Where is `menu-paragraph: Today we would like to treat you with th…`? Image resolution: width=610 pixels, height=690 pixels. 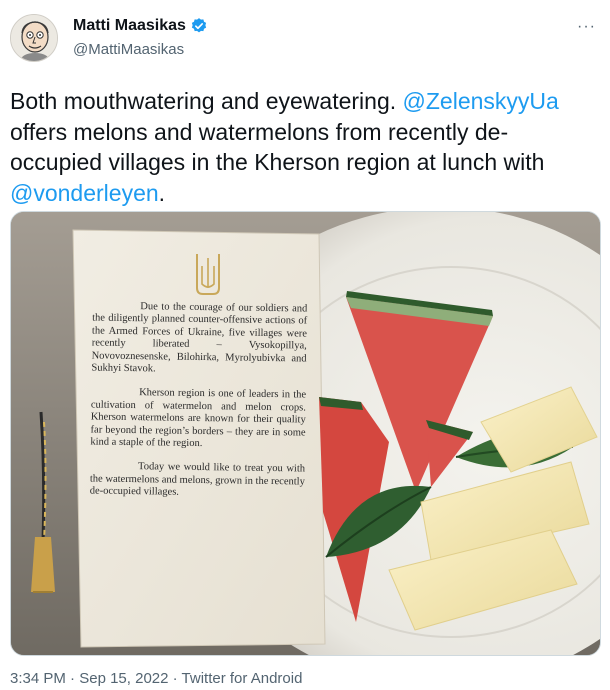 menu-paragraph: Today we would like to treat you with th… is located at coordinates (197, 480).